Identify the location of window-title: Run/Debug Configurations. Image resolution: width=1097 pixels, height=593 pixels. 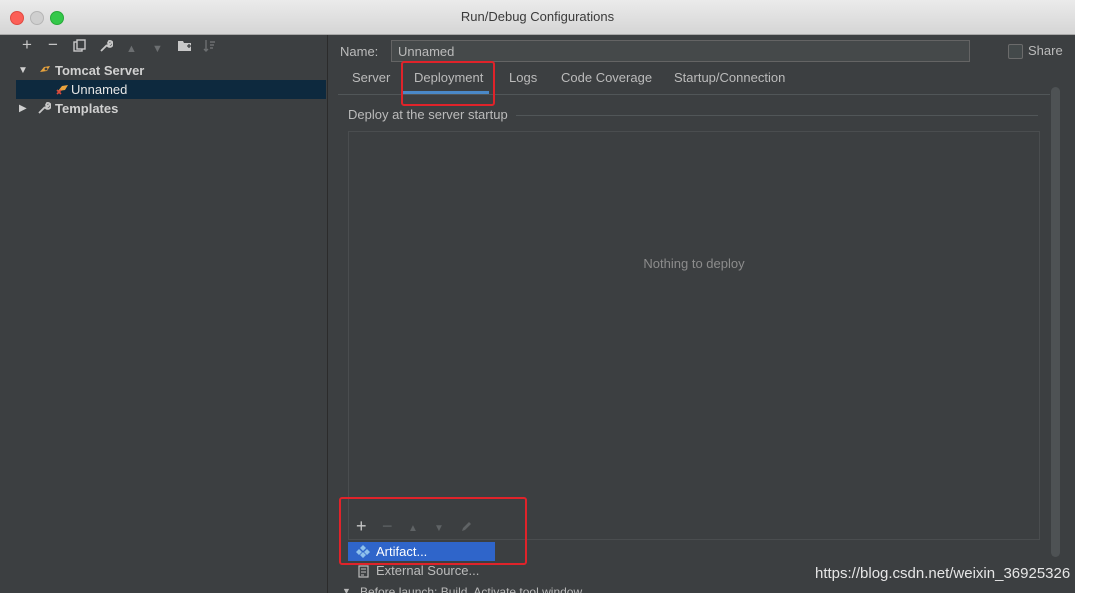
(537, 16).